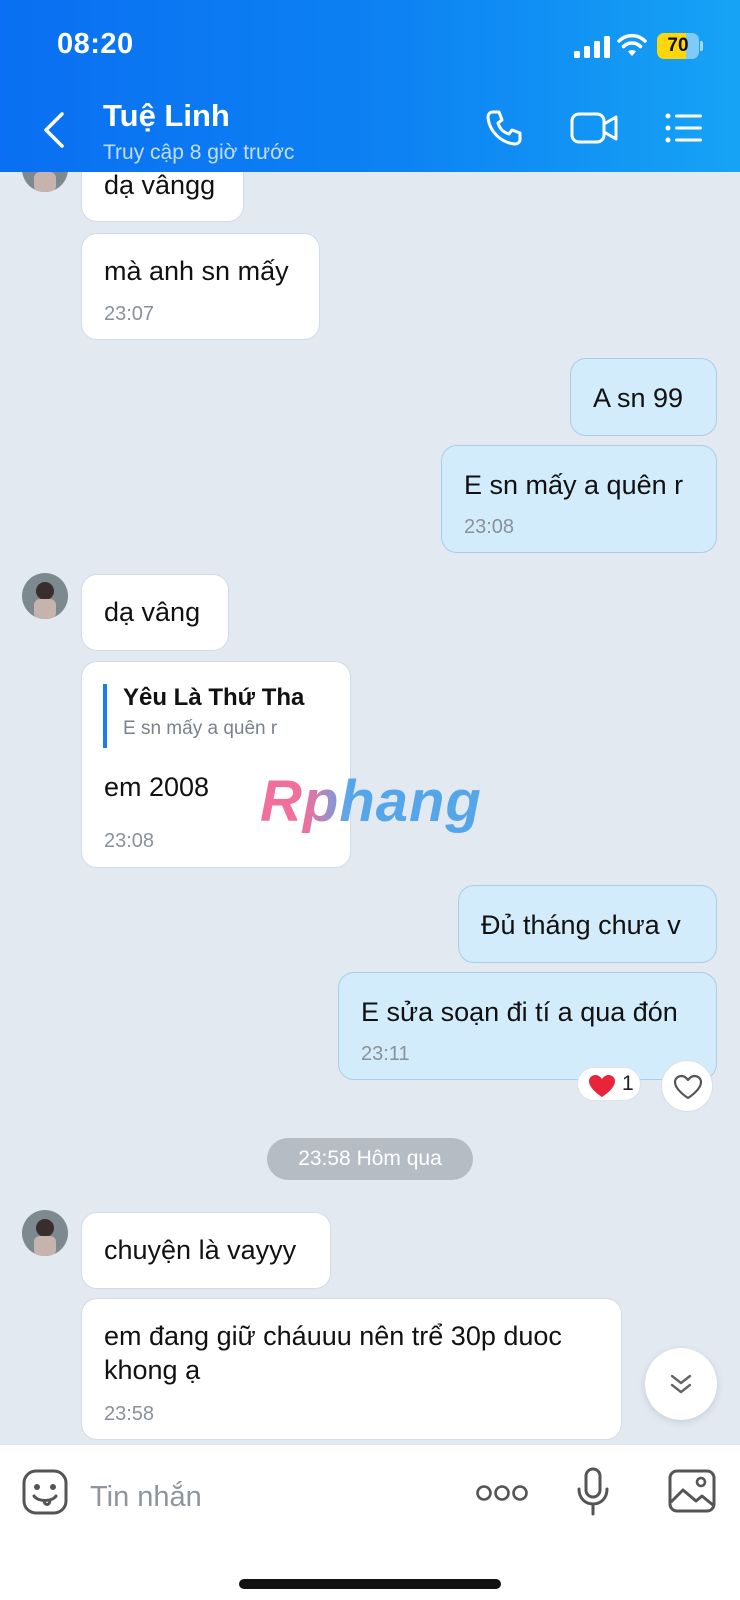 Image resolution: width=740 pixels, height=1600 pixels. I want to click on reaction-count: 1, so click(628, 1083).